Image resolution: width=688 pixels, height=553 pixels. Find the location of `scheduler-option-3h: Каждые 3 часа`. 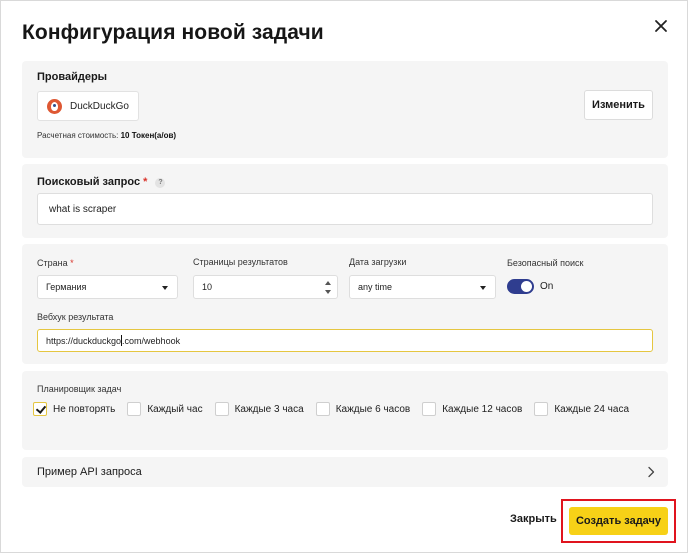

scheduler-option-3h: Каждые 3 часа is located at coordinates (259, 409).